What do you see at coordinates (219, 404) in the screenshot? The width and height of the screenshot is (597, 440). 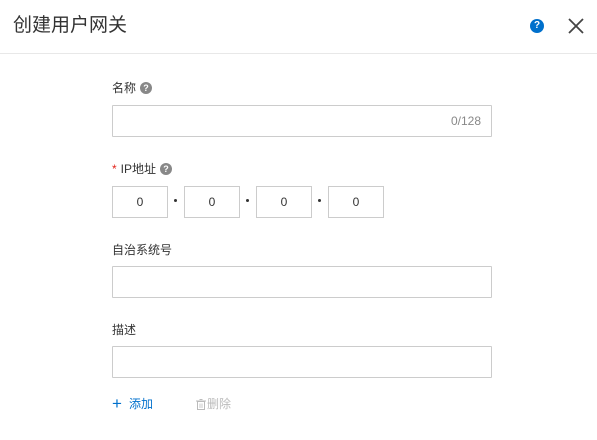 I see `delete-label: 删除` at bounding box center [219, 404].